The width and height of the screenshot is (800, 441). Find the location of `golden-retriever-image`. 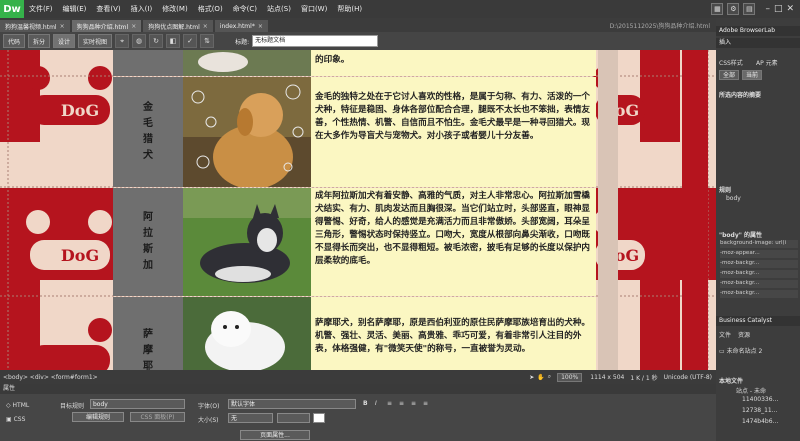

golden-retriever-image is located at coordinates (247, 132).